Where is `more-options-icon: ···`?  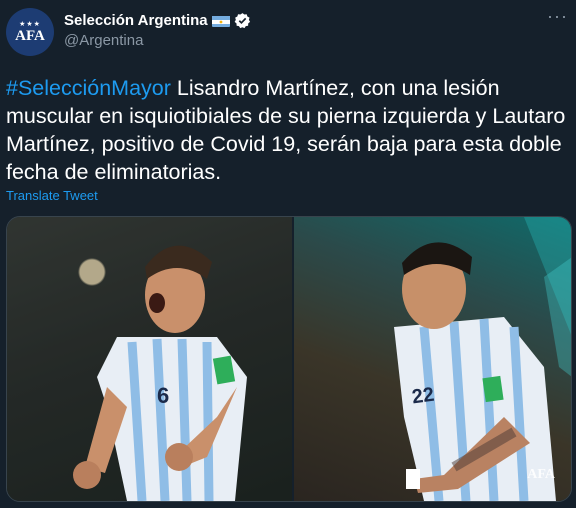 more-options-icon: ··· is located at coordinates (557, 16).